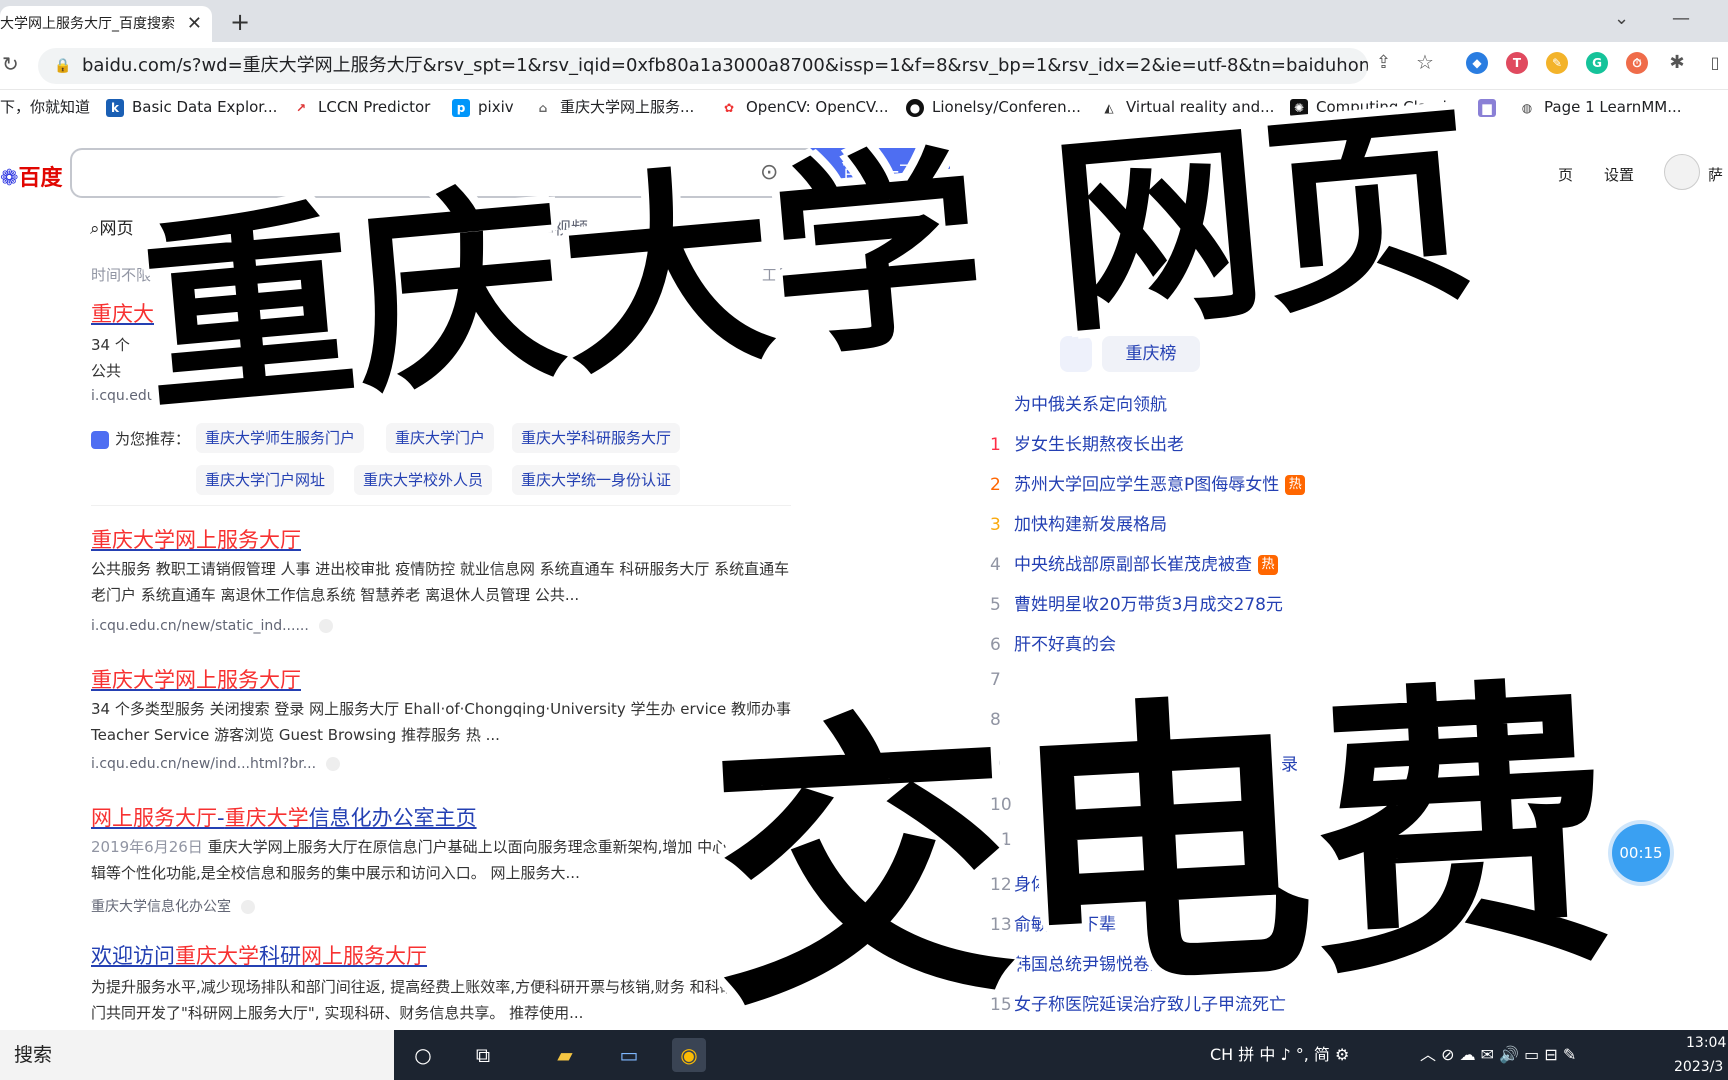 The height and width of the screenshot is (1080, 1728). What do you see at coordinates (197, 1055) in the screenshot?
I see `taskbar-search: 搜索` at bounding box center [197, 1055].